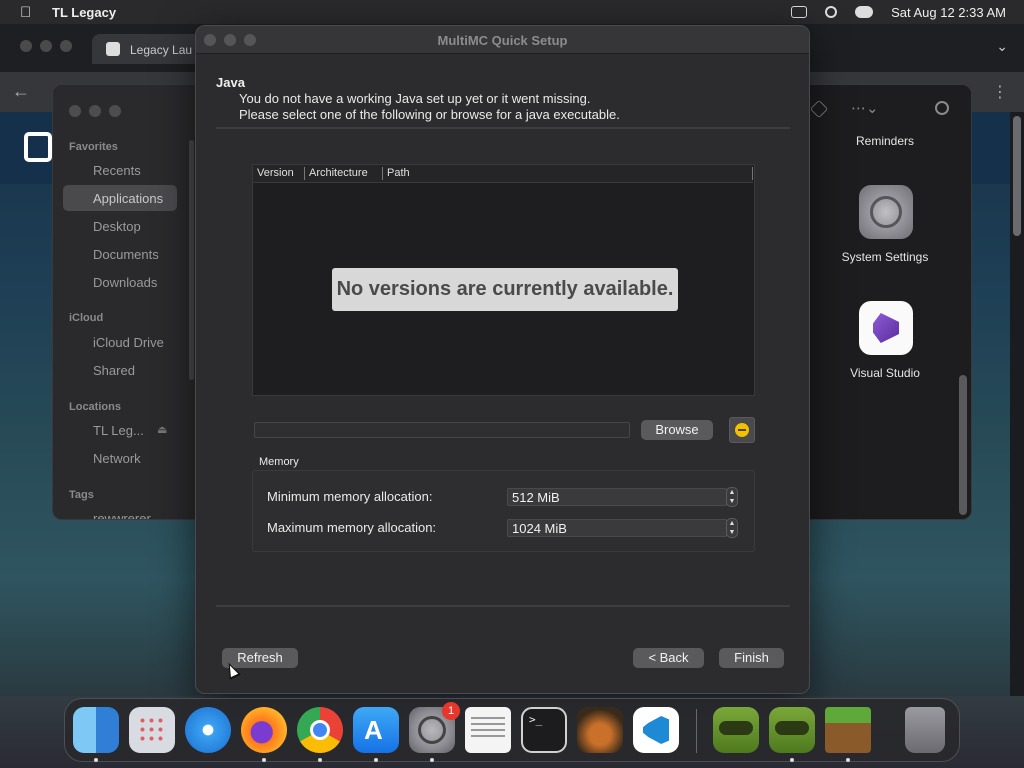 The height and width of the screenshot is (768, 1024). Describe the element at coordinates (451, 711) in the screenshot. I see `notification-badge: 1` at that location.